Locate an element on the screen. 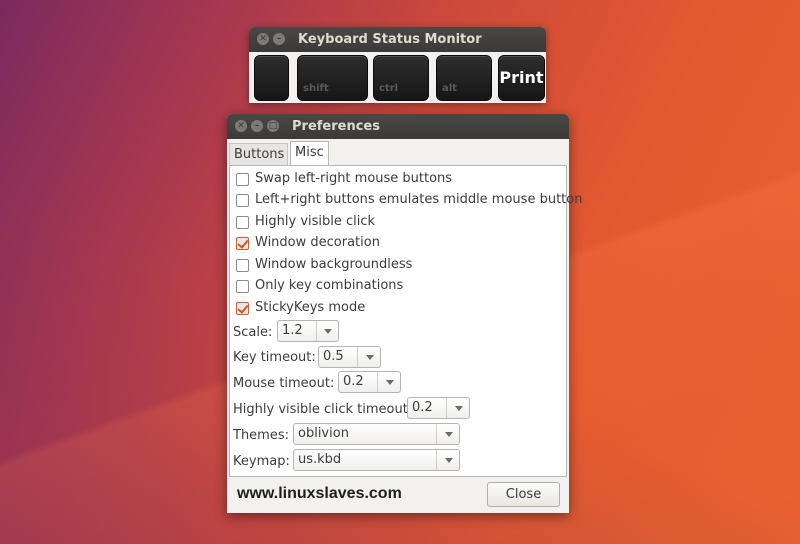 The height and width of the screenshot is (544, 800). ksm-titlebar: ✕ – Keyboard Status Monitor is located at coordinates (397, 39).